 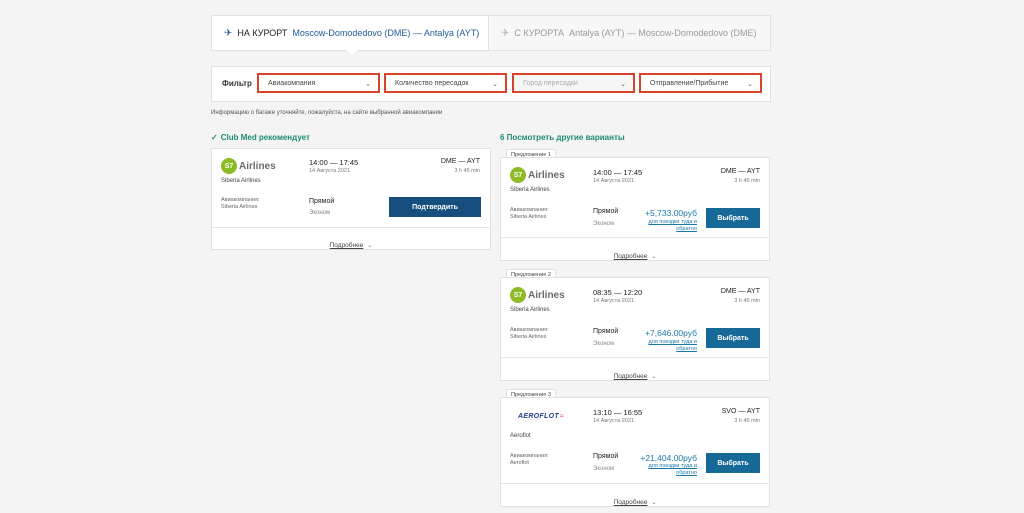 I want to click on tab-to-resort-route: Moscow-Domodedovo (DME) — Antalya (AYT), so click(x=386, y=33).